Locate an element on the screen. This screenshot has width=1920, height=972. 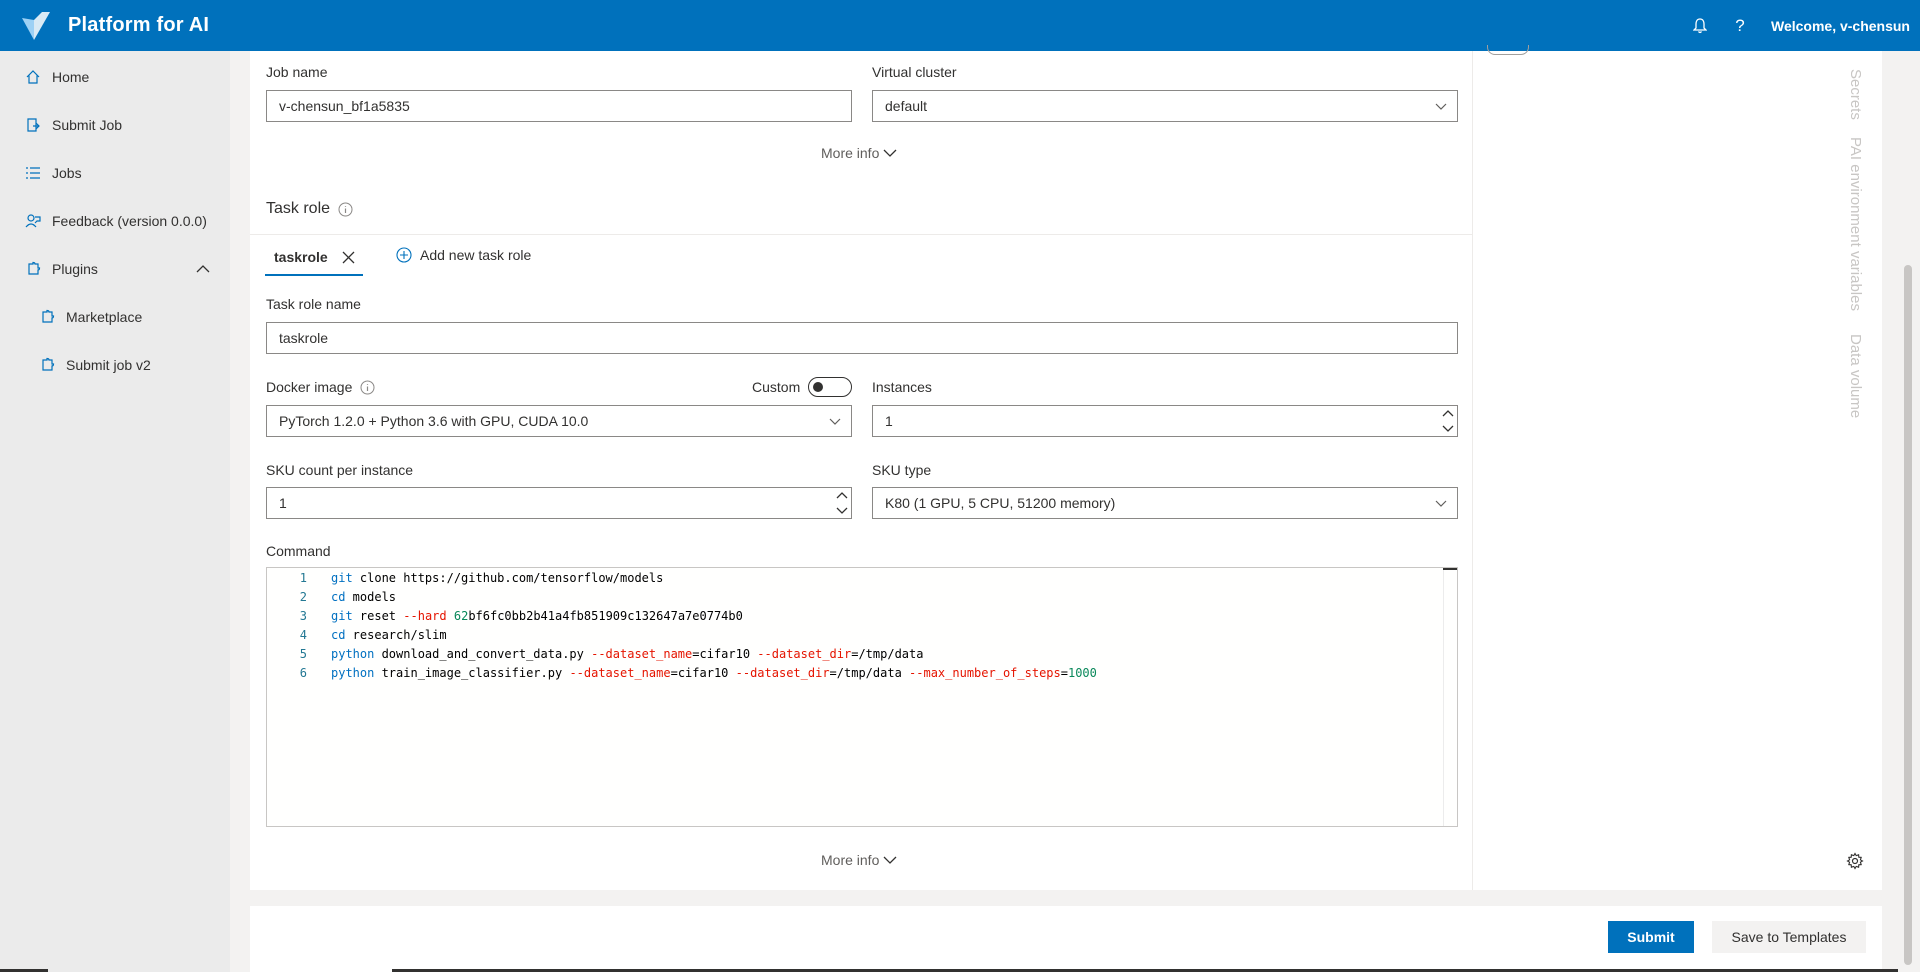
docker-image-label: Docker image is located at coordinates (320, 387).